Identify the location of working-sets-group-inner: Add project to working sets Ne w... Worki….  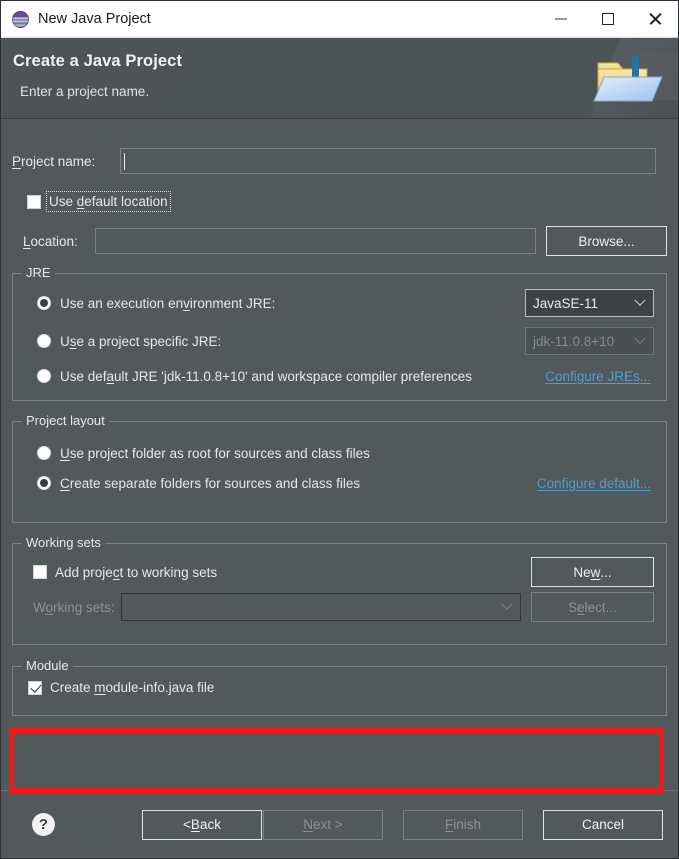
(339, 590).